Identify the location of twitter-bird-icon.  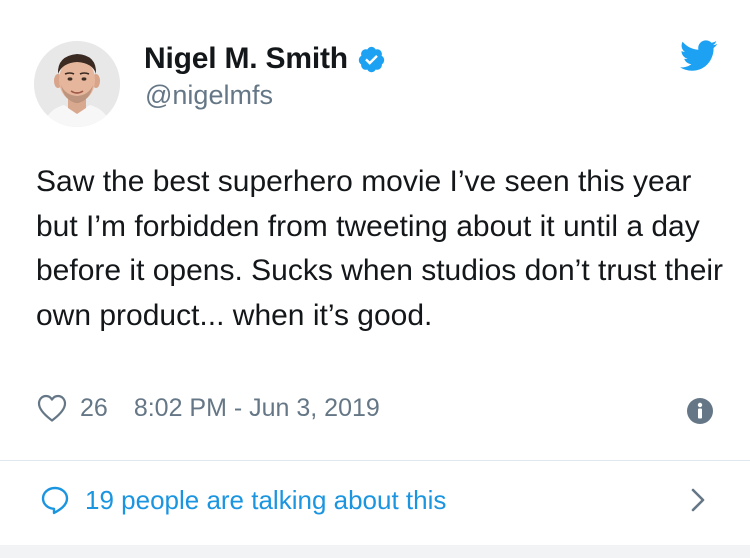
(699, 56).